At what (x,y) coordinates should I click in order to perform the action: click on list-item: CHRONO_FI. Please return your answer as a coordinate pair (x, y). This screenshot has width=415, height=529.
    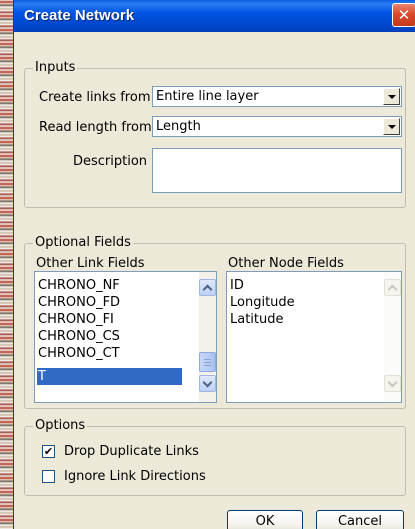
    Looking at the image, I should click on (117, 319).